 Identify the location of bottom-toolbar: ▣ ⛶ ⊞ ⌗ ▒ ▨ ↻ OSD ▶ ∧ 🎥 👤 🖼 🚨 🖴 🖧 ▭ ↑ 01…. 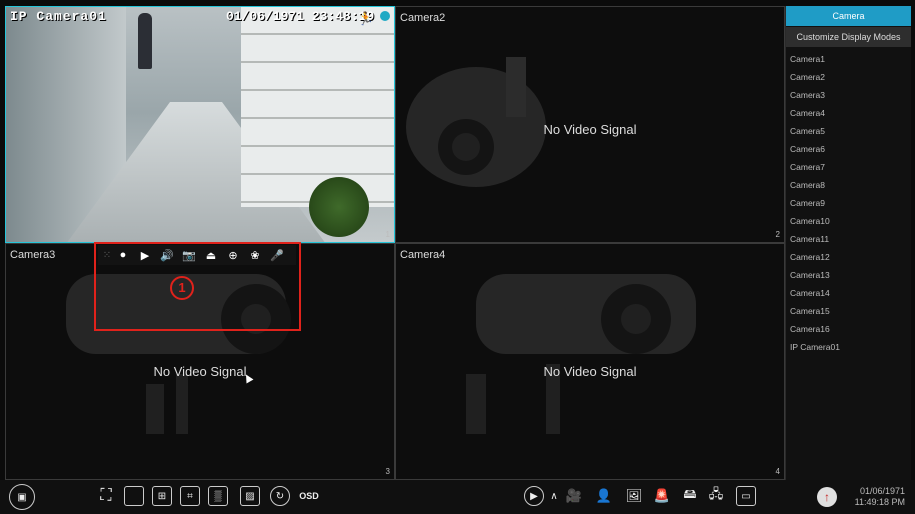
(457, 497).